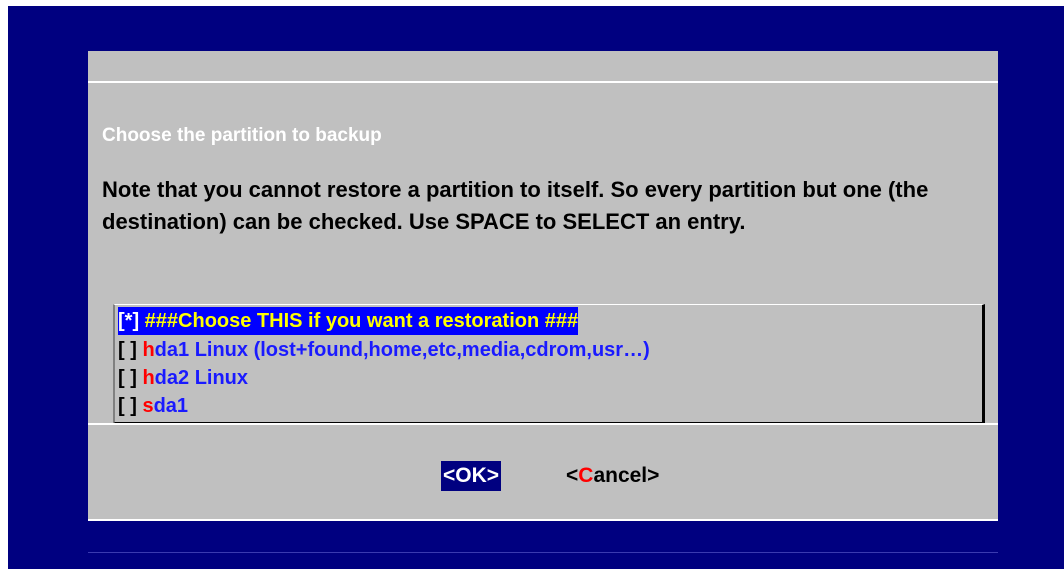 This screenshot has width=1064, height=569. What do you see at coordinates (242, 135) in the screenshot?
I see `dialog-title: Choose the partition to backup` at bounding box center [242, 135].